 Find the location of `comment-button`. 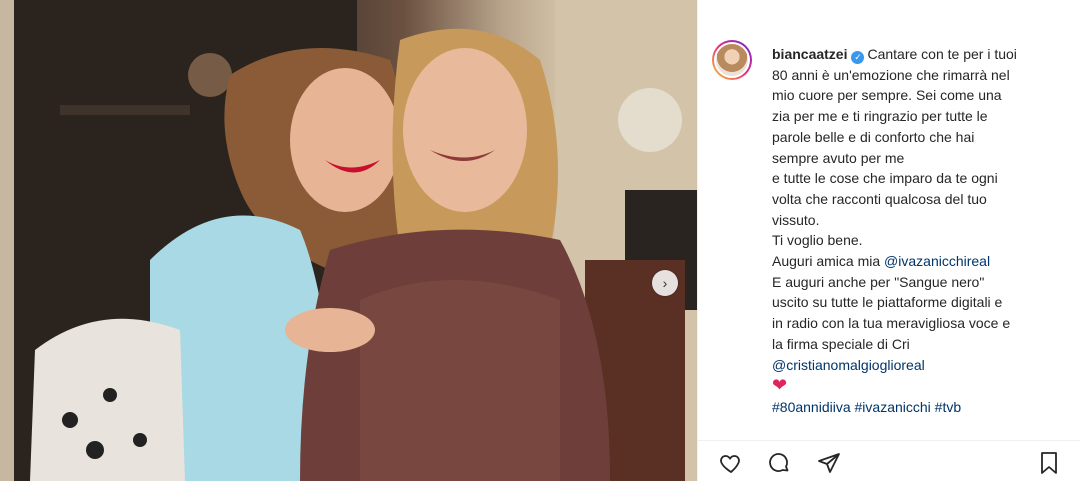

comment-button is located at coordinates (783, 466).